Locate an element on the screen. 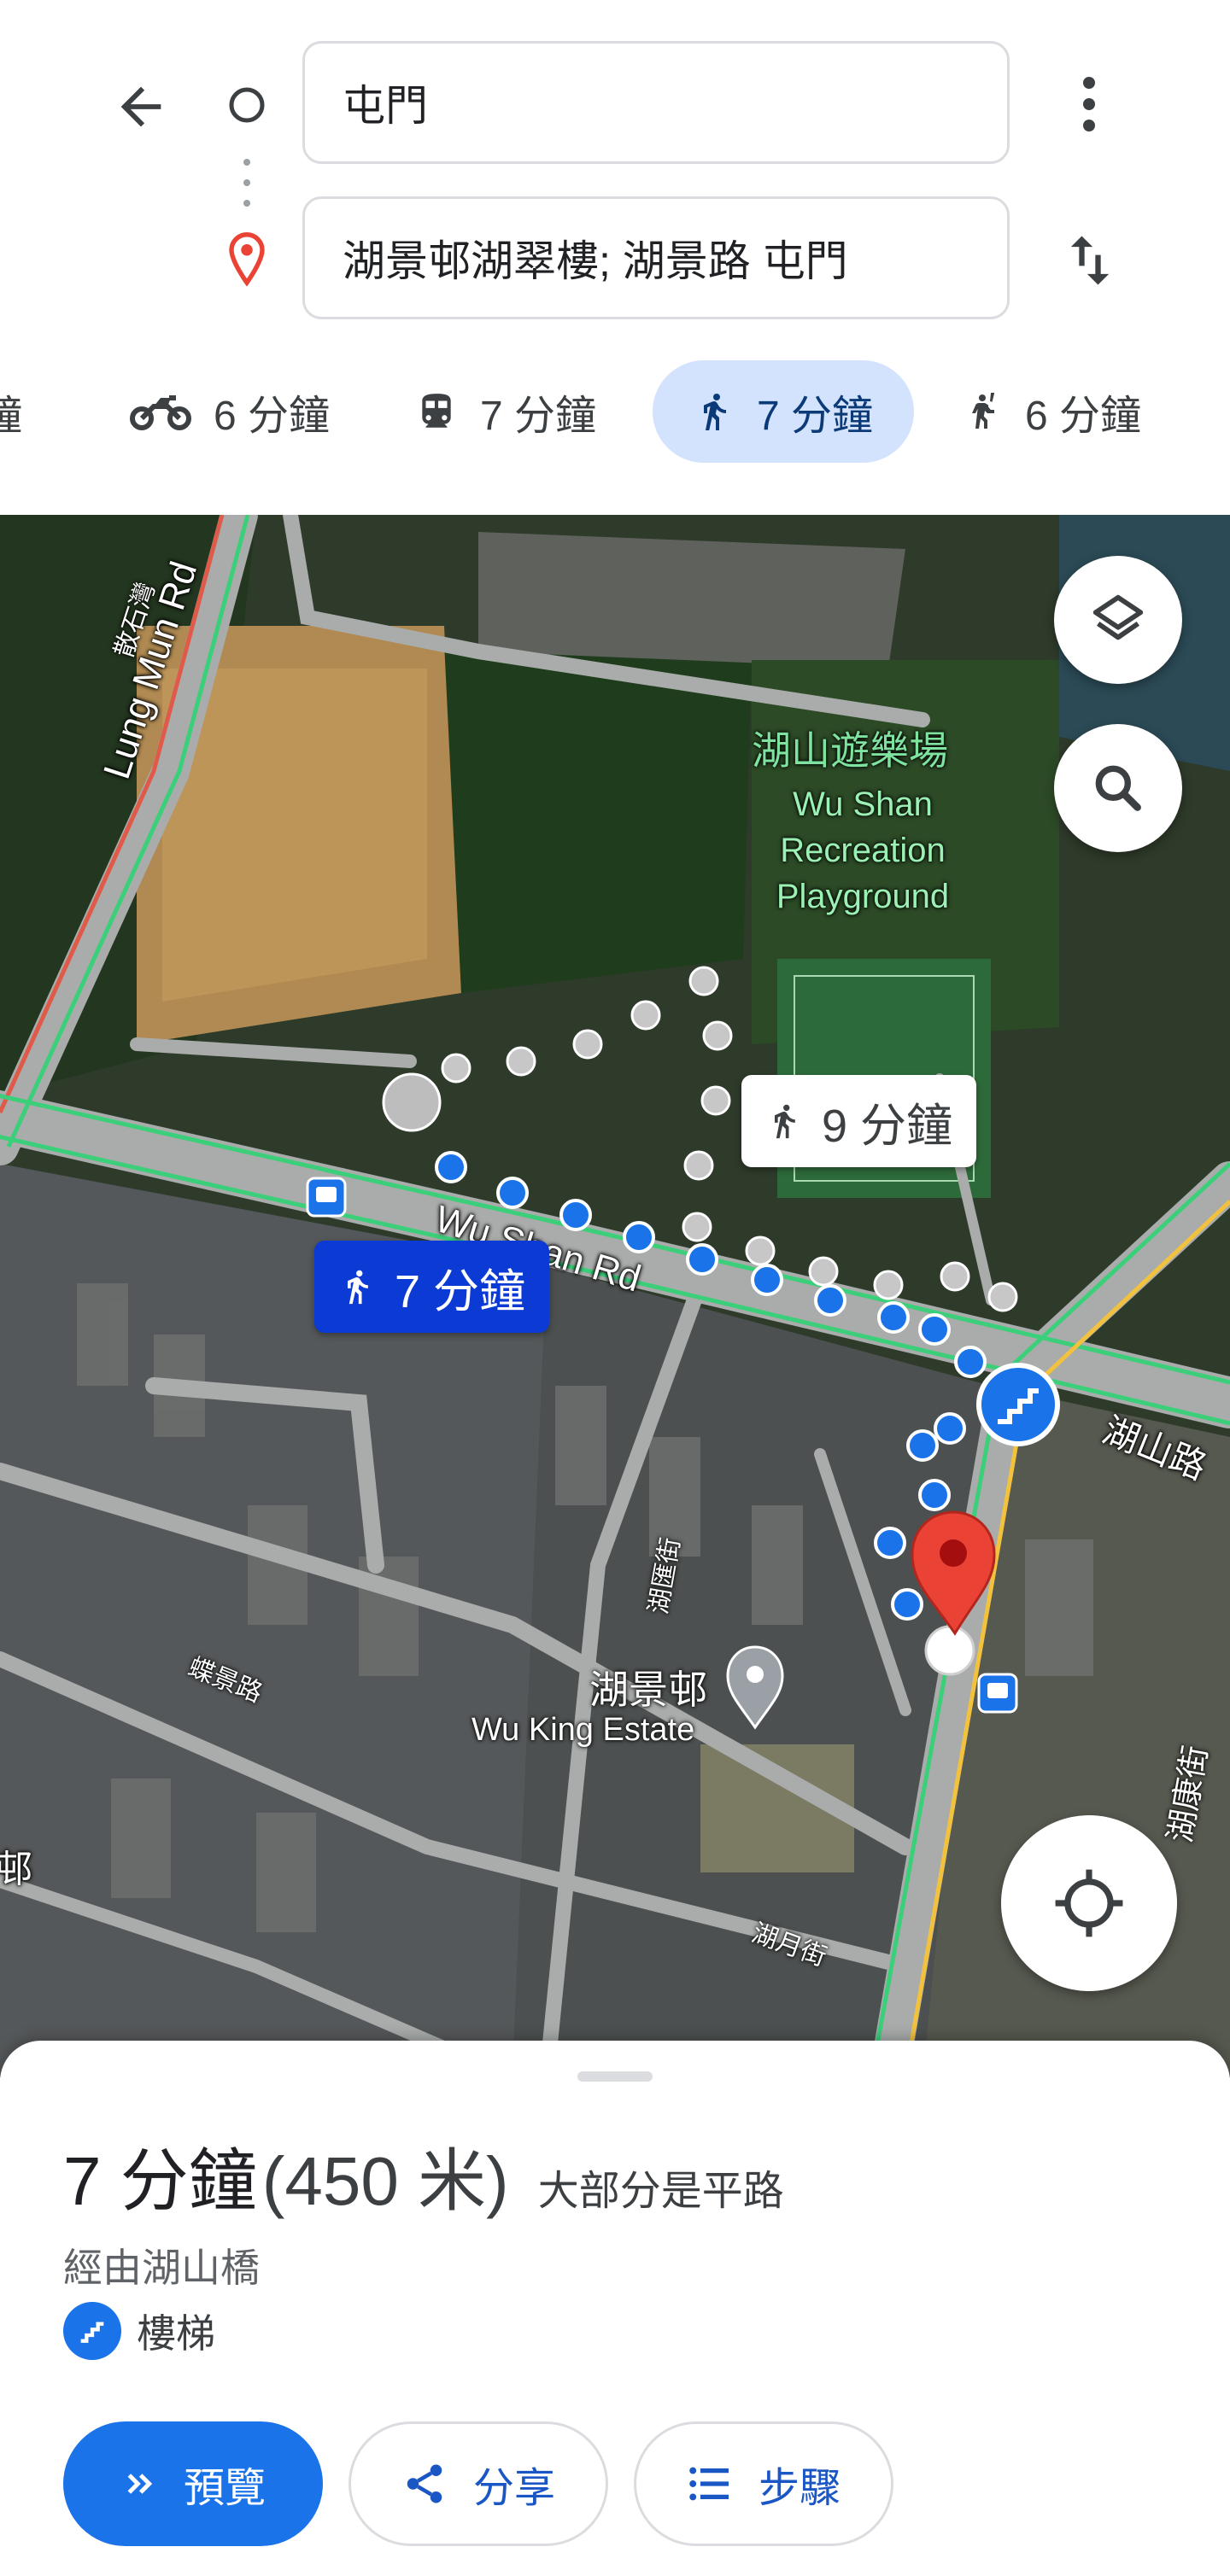  origin-circle-icon is located at coordinates (247, 105).